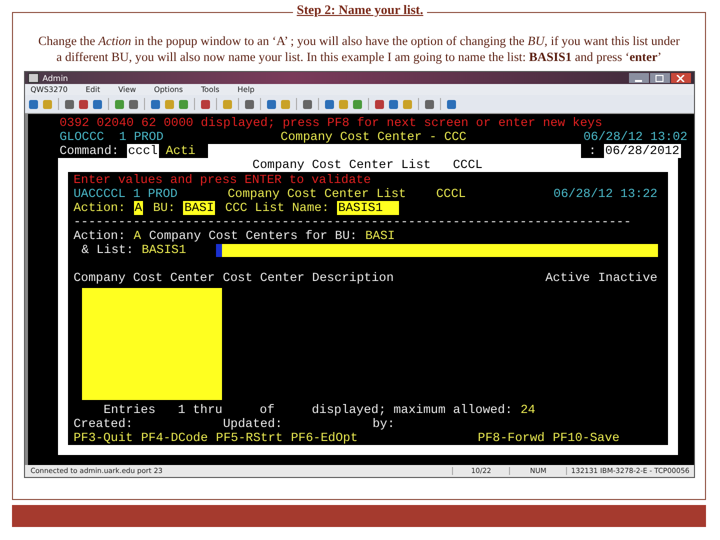 This screenshot has height=540, width=720. What do you see at coordinates (138, 208) in the screenshot?
I see `input-field: A` at bounding box center [138, 208].